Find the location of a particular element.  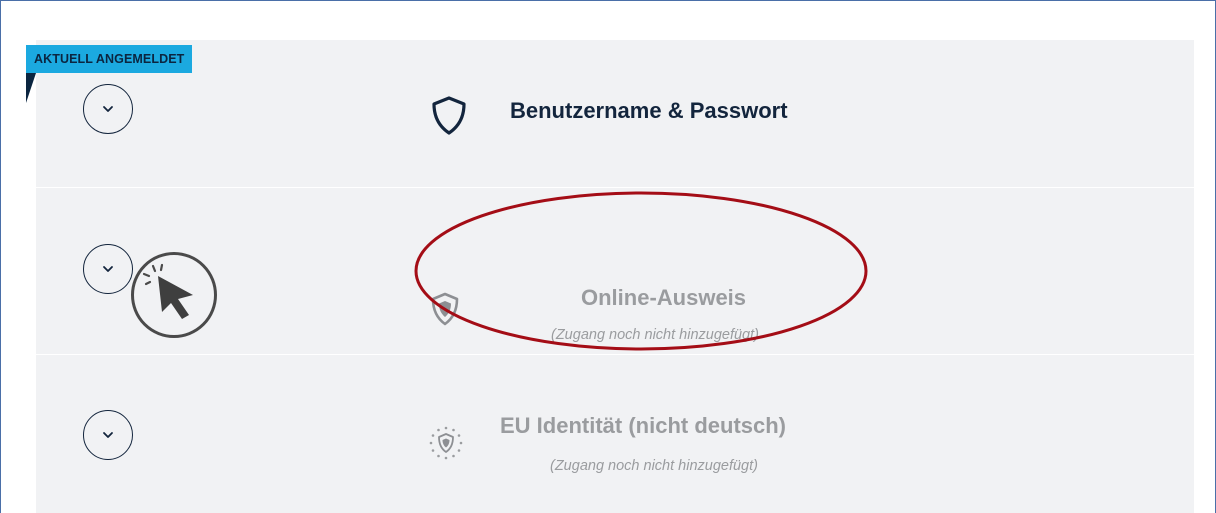

option-title-eu-identity: EU Identität (nicht deutsch) is located at coordinates (643, 425).